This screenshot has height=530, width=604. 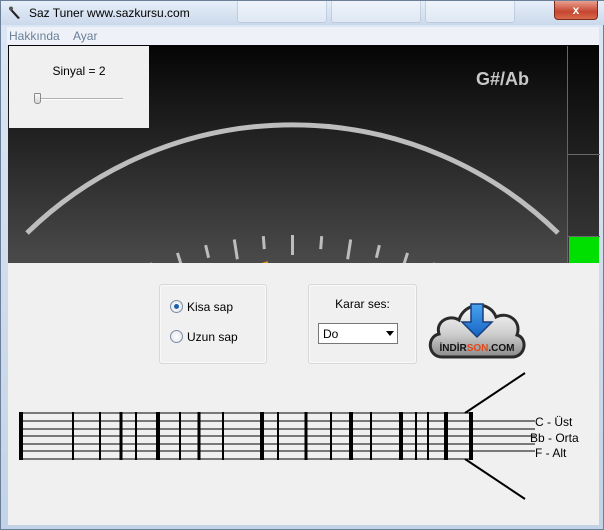 I want to click on karar-select-value: Do, so click(x=330, y=334).